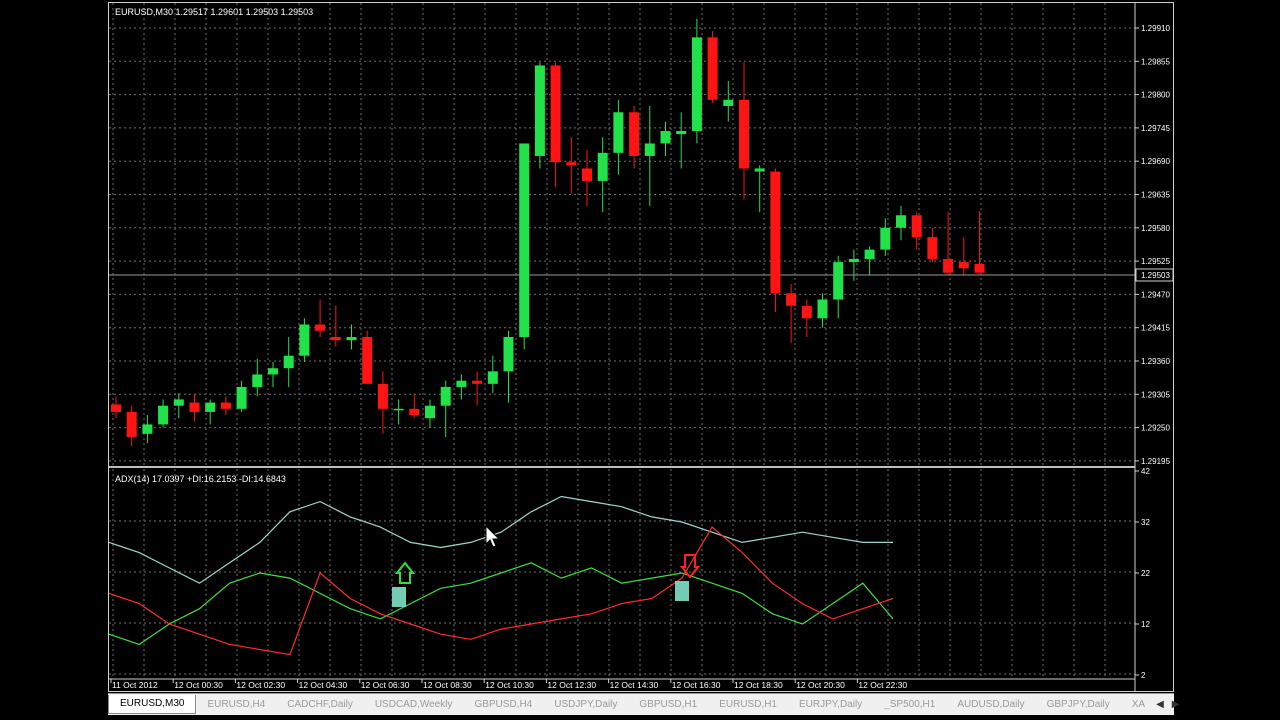 This screenshot has width=1280, height=720. I want to click on chart-tab: EURUSD,H4, so click(236, 705).